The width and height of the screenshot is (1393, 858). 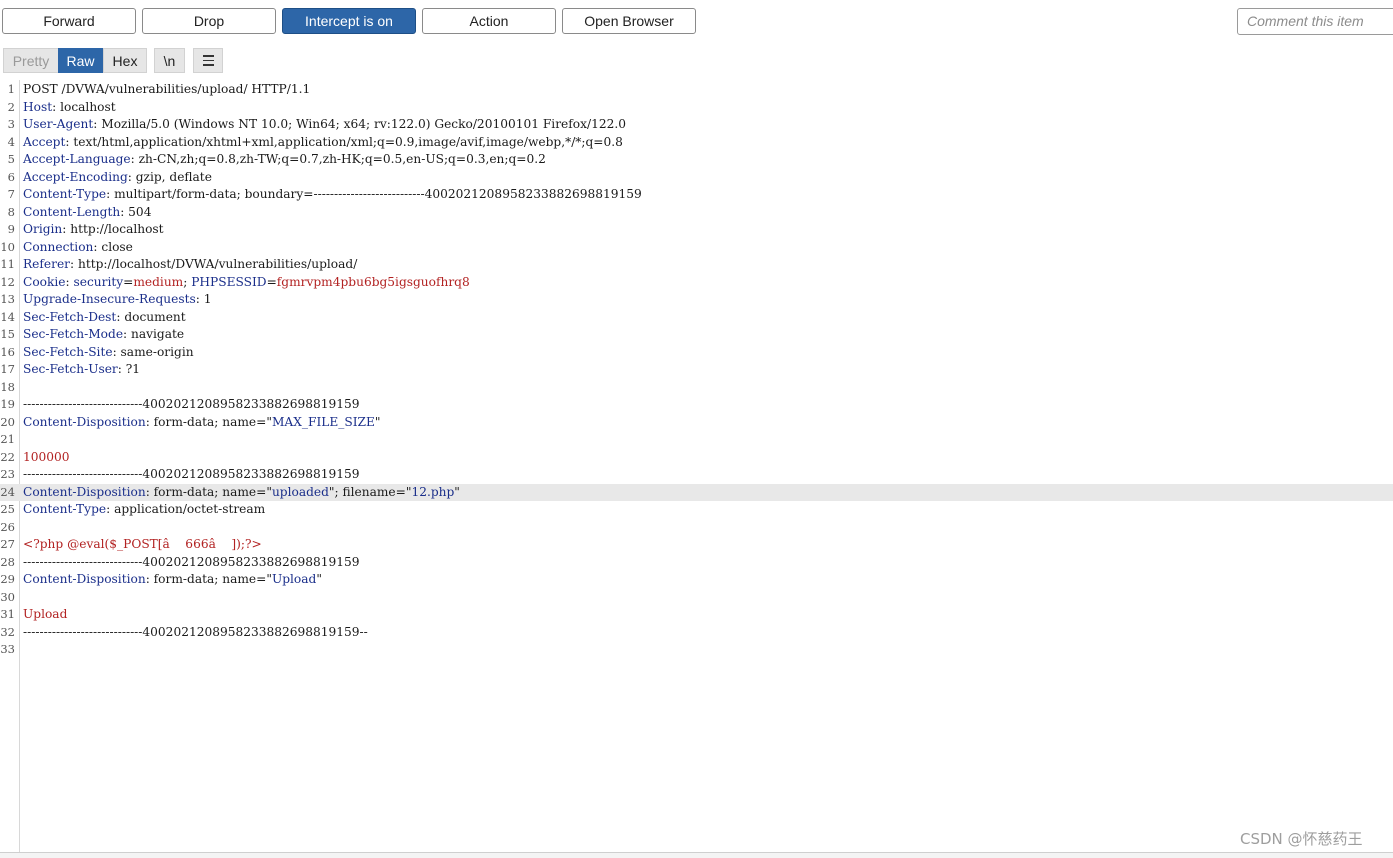 I want to click on line-text: Sec-Fetch-User: ?1, so click(x=82, y=369).